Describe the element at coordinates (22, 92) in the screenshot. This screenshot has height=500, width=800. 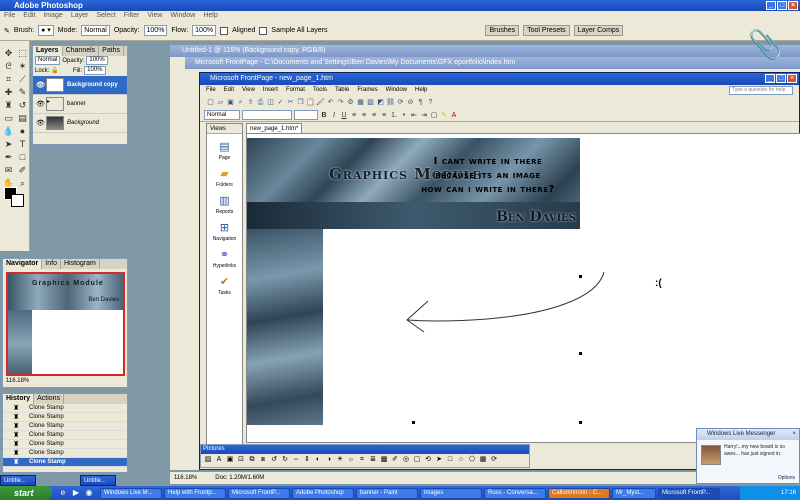
I see `brush-tool-icon: ✎` at that location.